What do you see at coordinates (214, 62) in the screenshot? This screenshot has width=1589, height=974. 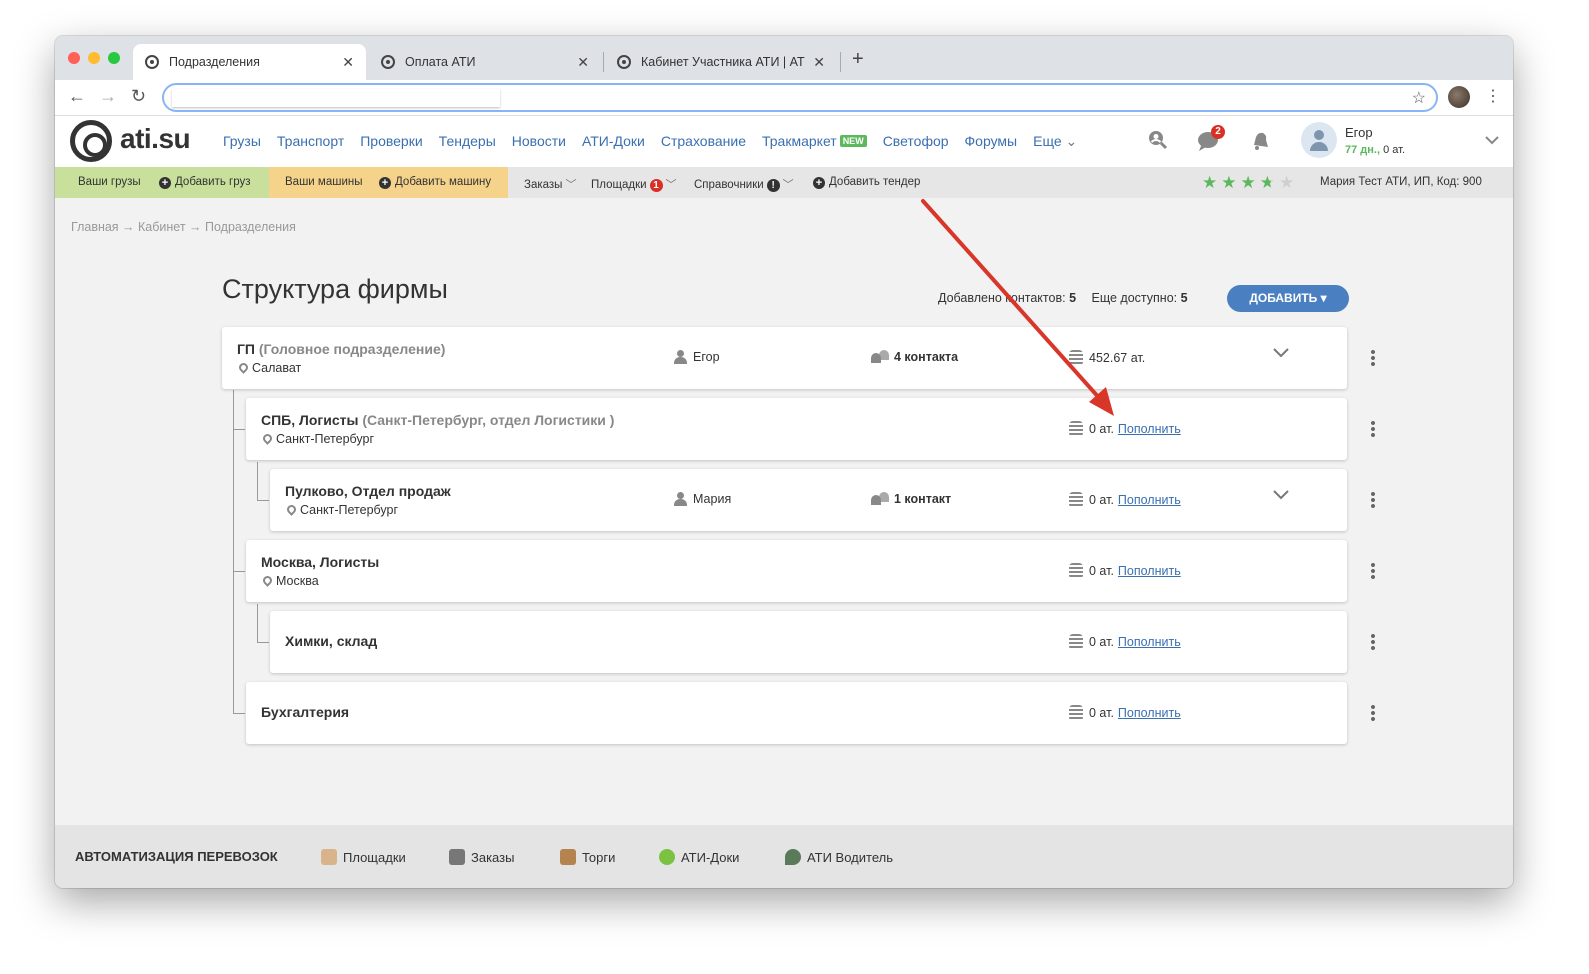 I see `tab-title: Подразделения` at bounding box center [214, 62].